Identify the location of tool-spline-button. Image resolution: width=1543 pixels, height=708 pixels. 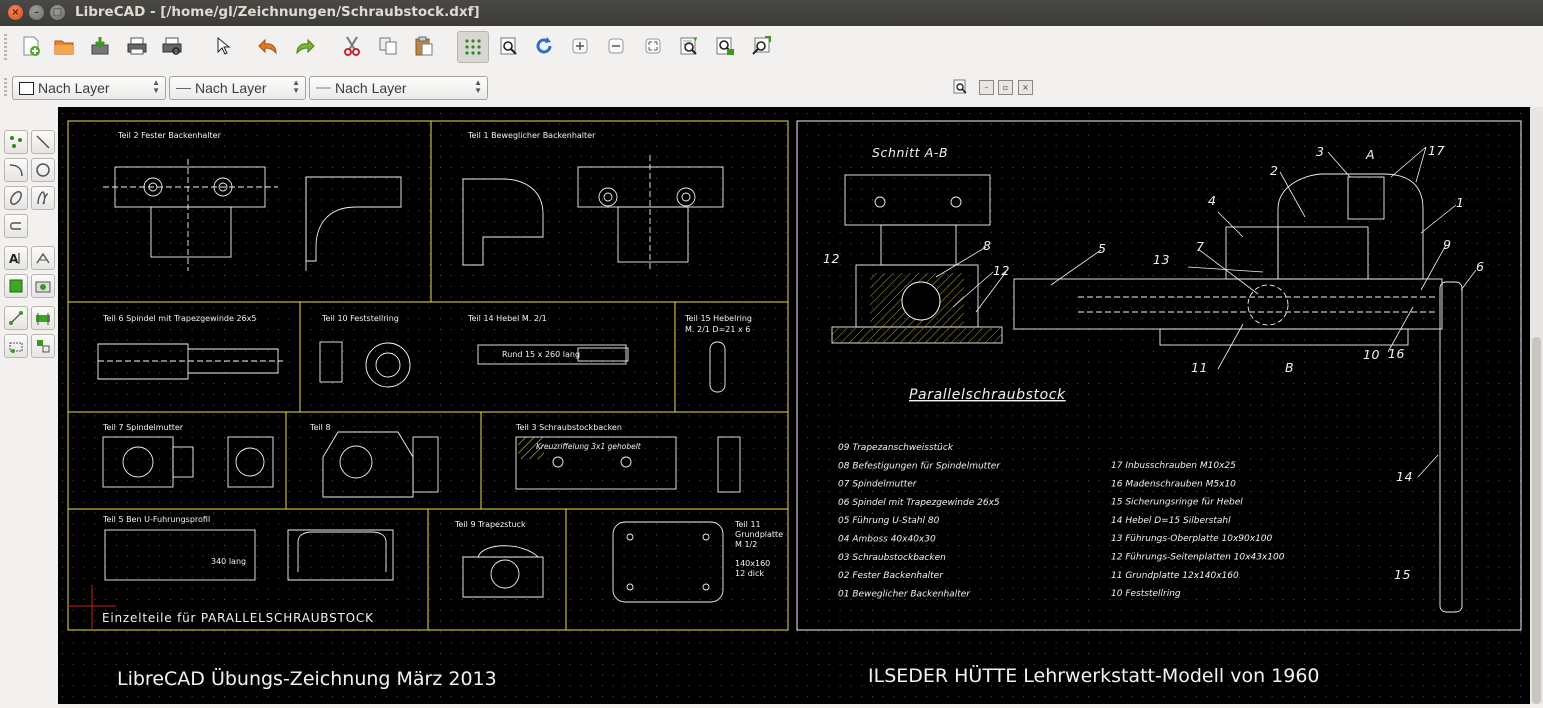
(43, 198).